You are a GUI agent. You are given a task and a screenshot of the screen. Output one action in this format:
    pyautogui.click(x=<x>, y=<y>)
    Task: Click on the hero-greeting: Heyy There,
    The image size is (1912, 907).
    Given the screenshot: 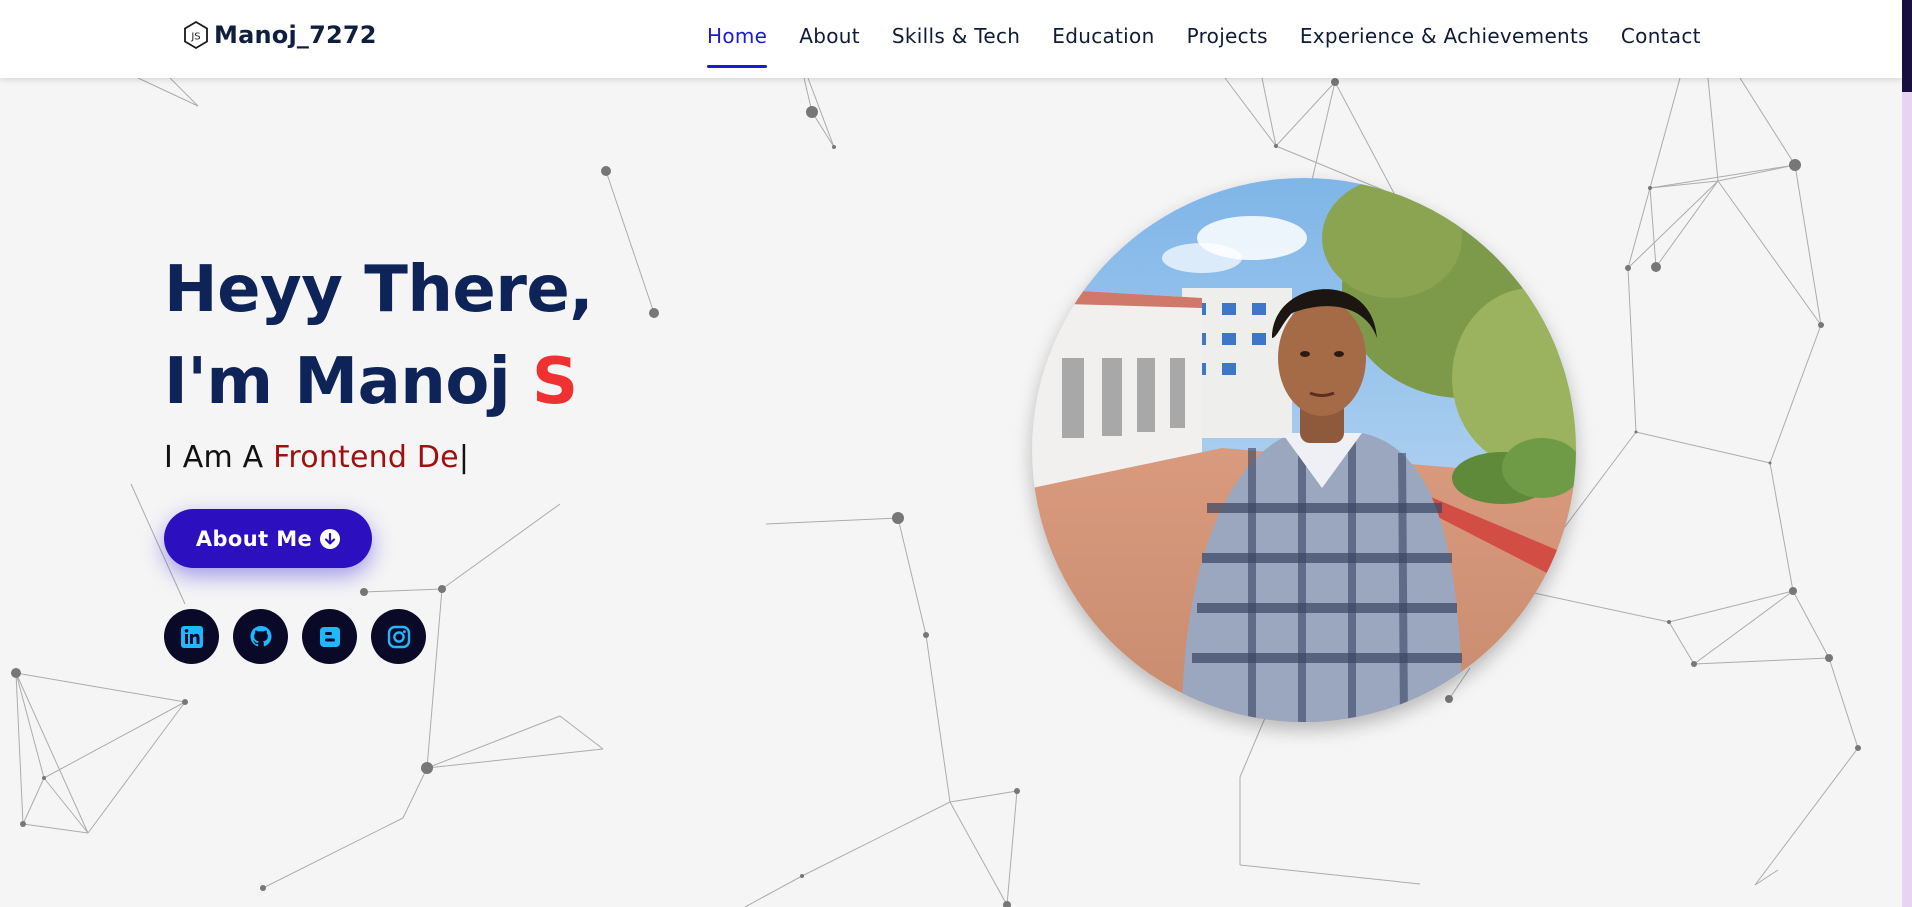 What is the action you would take?
    pyautogui.click(x=379, y=290)
    